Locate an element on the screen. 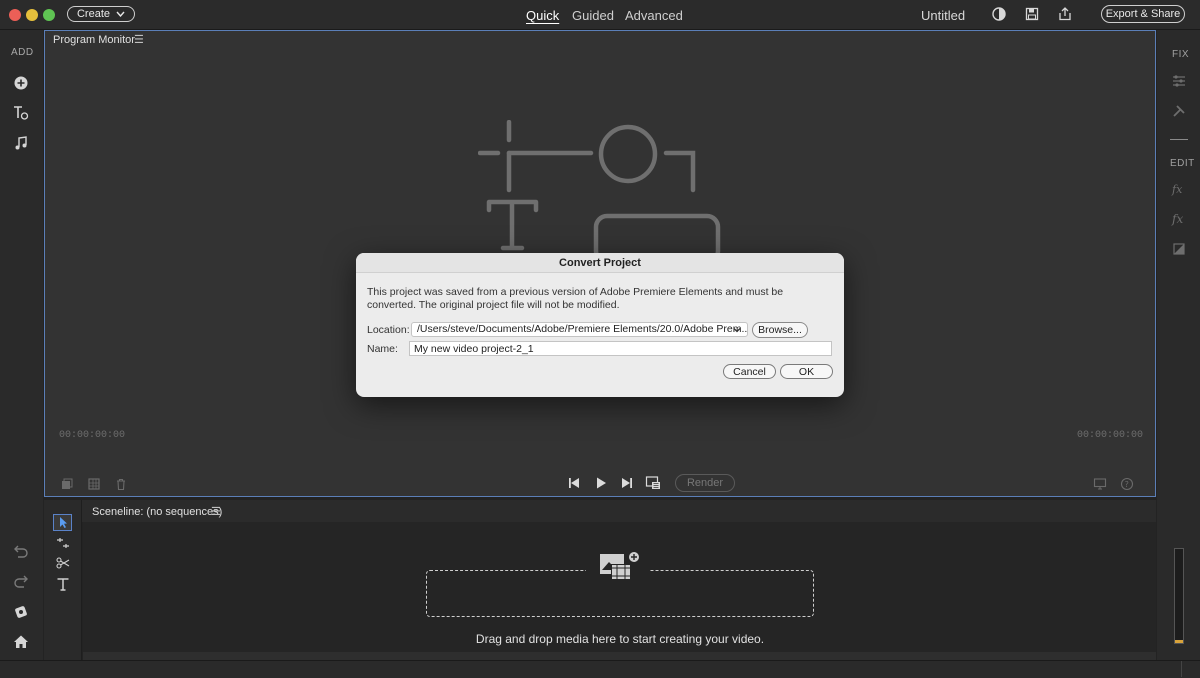  close-window-button is located at coordinates (15, 15).